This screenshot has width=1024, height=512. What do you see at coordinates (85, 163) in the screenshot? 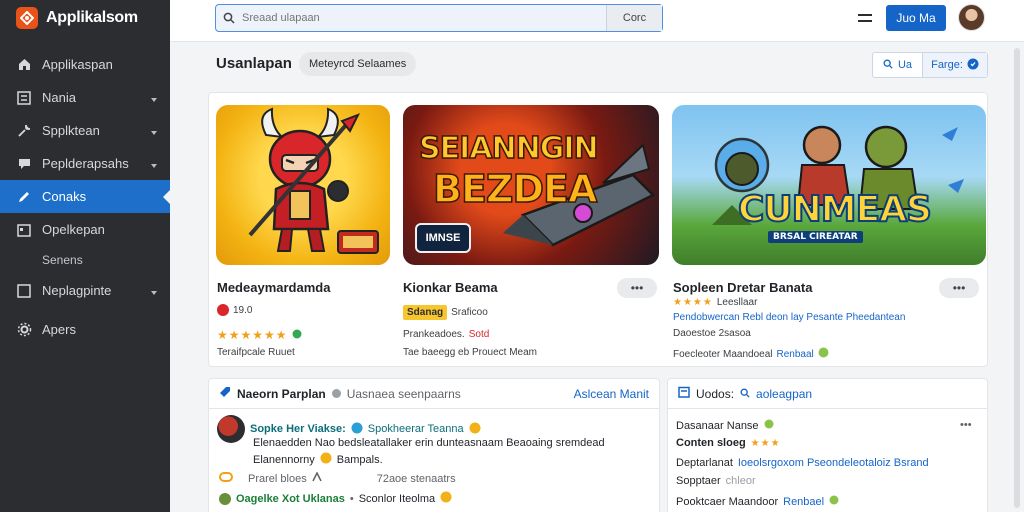
I see `sidebar-item-peplderapsahs: Peplderapsahs` at bounding box center [85, 163].